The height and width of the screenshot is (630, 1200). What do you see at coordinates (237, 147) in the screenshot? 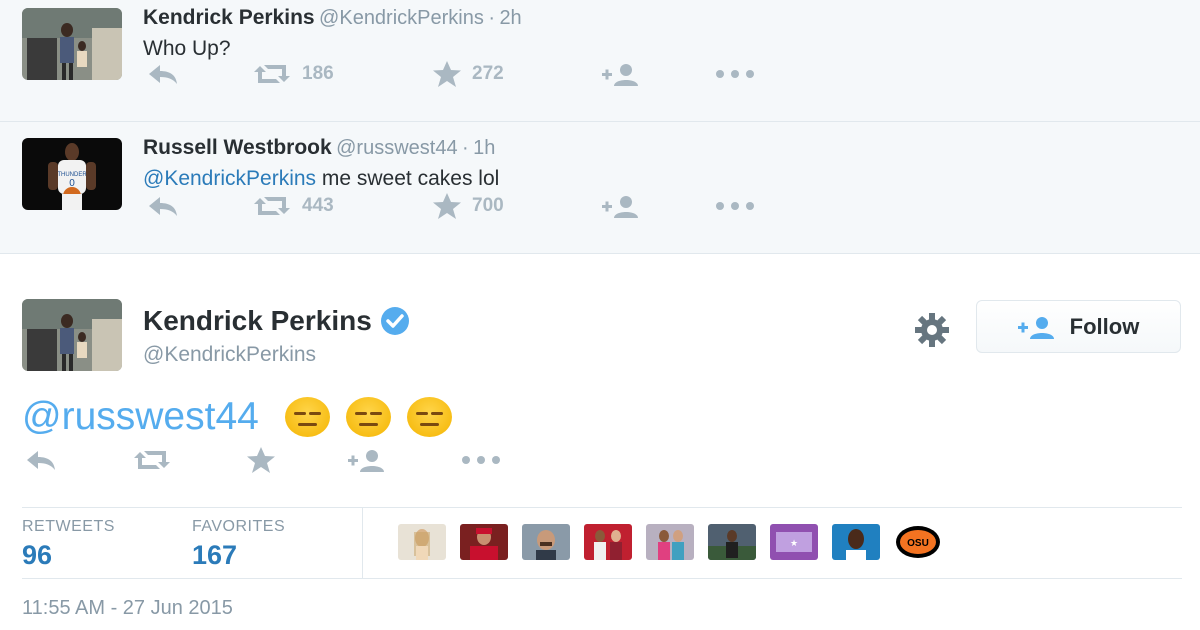
I see `author-name: Russell Westbrook` at bounding box center [237, 147].